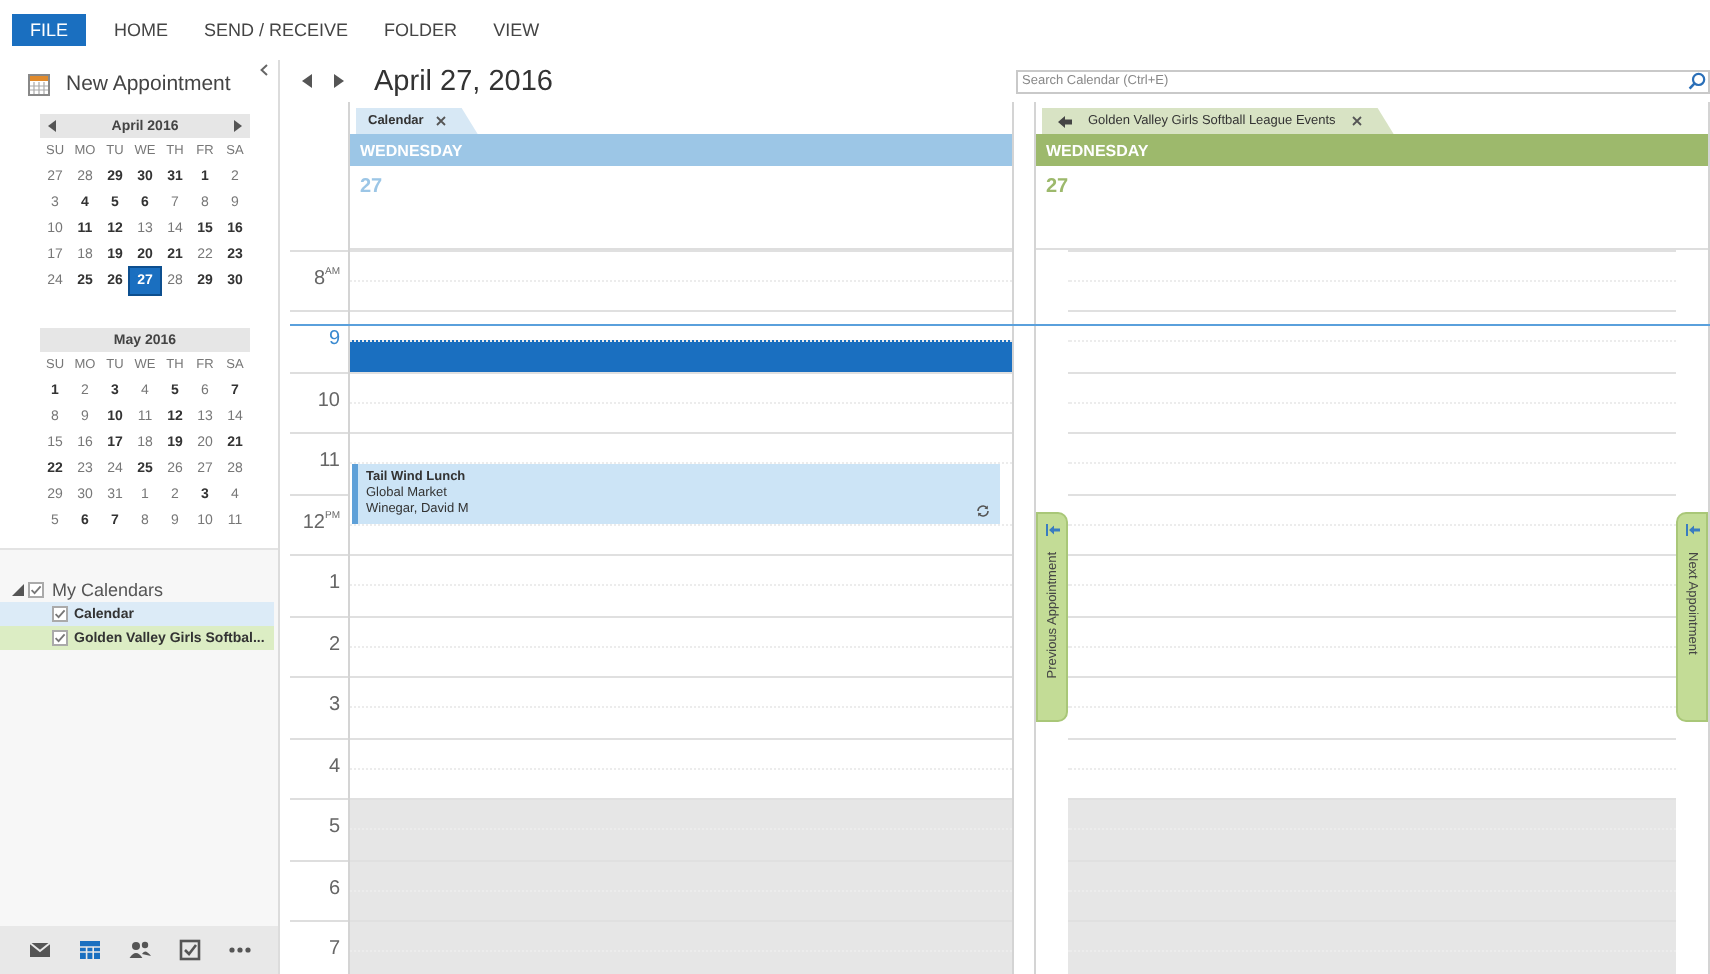 The image size is (1710, 974). Describe the element at coordinates (18, 589) in the screenshot. I see `expand-triangle-icon` at that location.